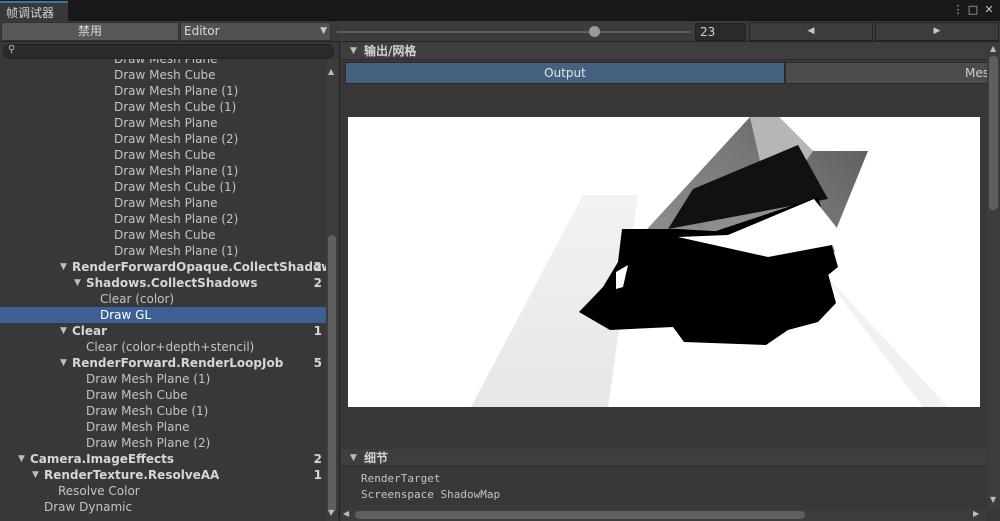 Image resolution: width=1000 pixels, height=521 pixels. Describe the element at coordinates (937, 31) in the screenshot. I see `next-frame-button: ▶` at that location.